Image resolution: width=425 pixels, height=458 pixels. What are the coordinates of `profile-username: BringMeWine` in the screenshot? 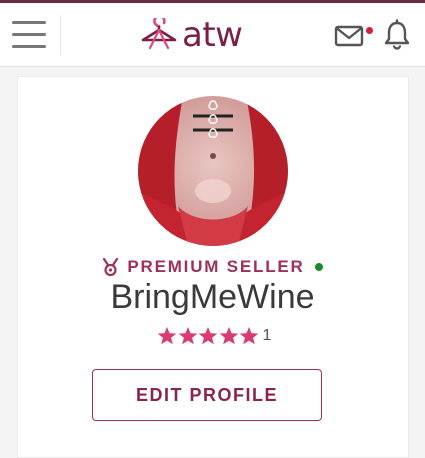 It's located at (212, 297).